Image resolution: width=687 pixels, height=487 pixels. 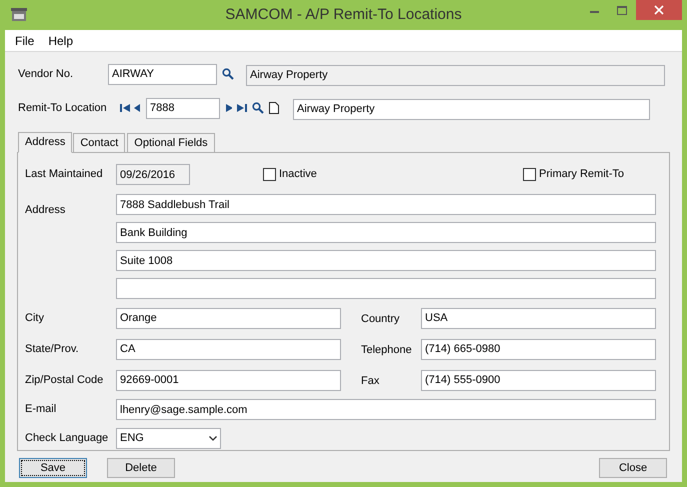 What do you see at coordinates (45, 142) in the screenshot?
I see `tab: Address` at bounding box center [45, 142].